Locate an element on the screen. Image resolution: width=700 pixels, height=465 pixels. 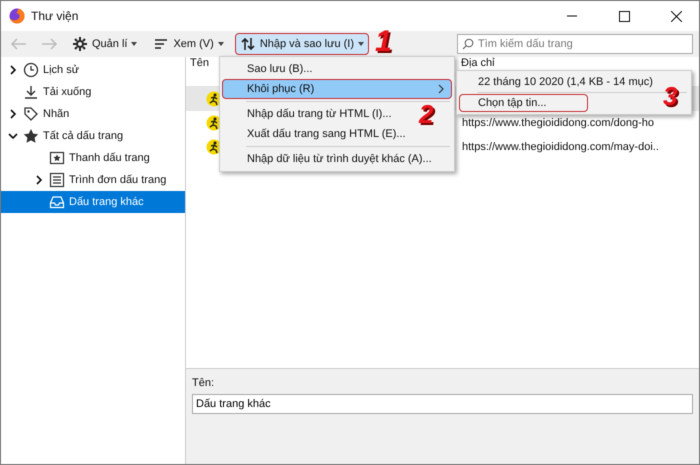
step-number: 1 is located at coordinates (383, 42).